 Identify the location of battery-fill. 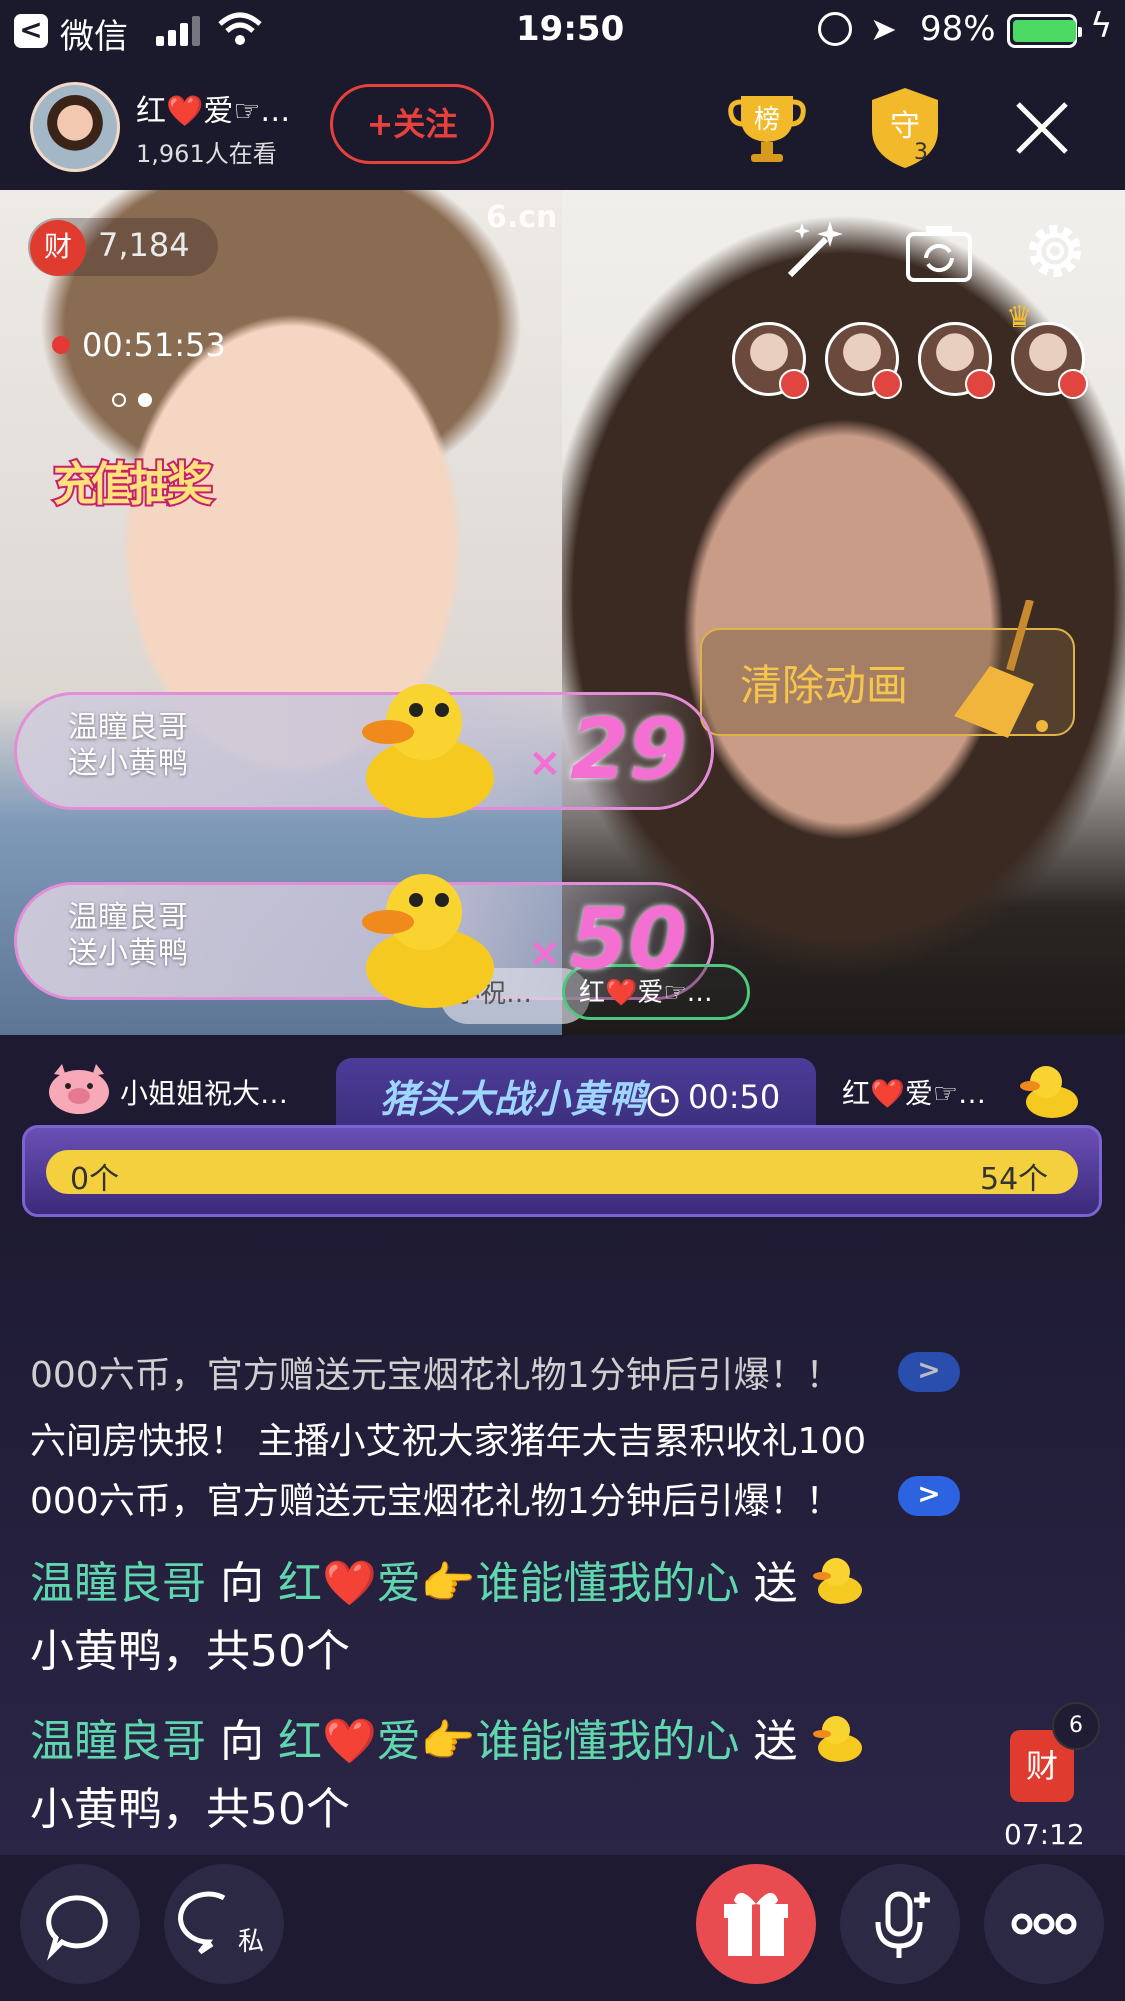
(1044, 31).